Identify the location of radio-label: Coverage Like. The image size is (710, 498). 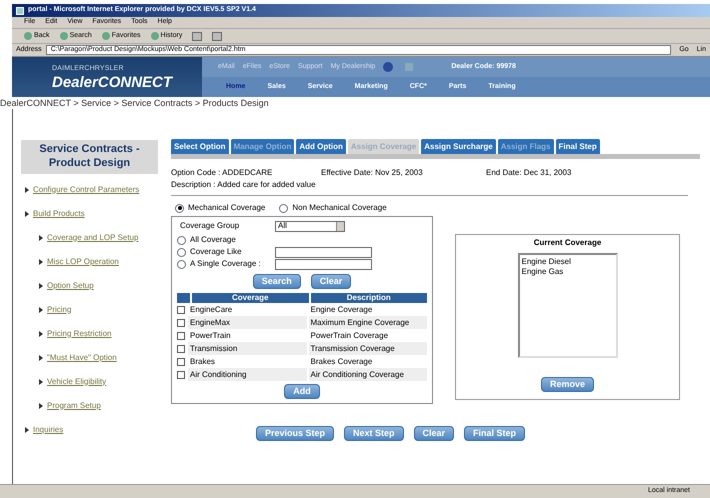
(216, 252).